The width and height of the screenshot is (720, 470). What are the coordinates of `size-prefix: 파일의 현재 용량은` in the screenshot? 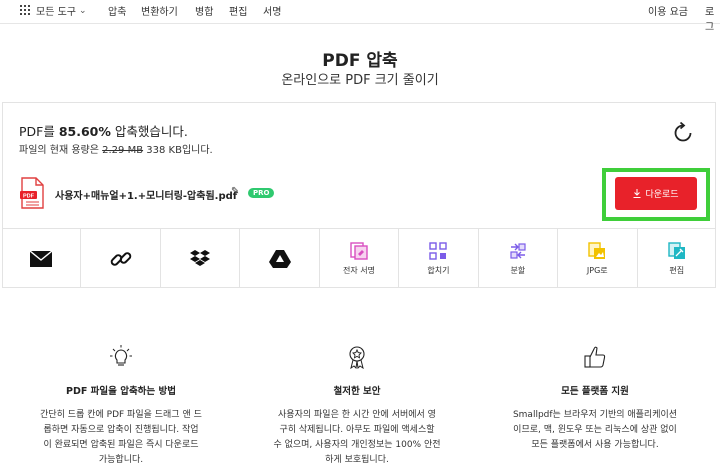 It's located at (61, 150).